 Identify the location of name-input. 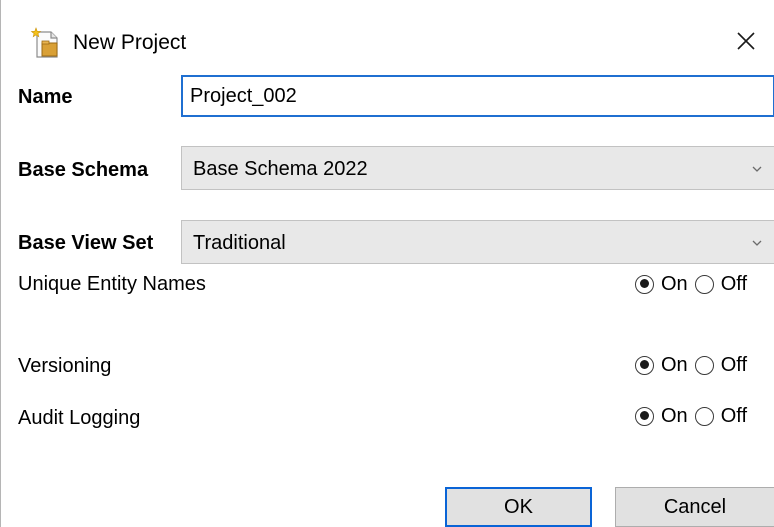
(477, 96).